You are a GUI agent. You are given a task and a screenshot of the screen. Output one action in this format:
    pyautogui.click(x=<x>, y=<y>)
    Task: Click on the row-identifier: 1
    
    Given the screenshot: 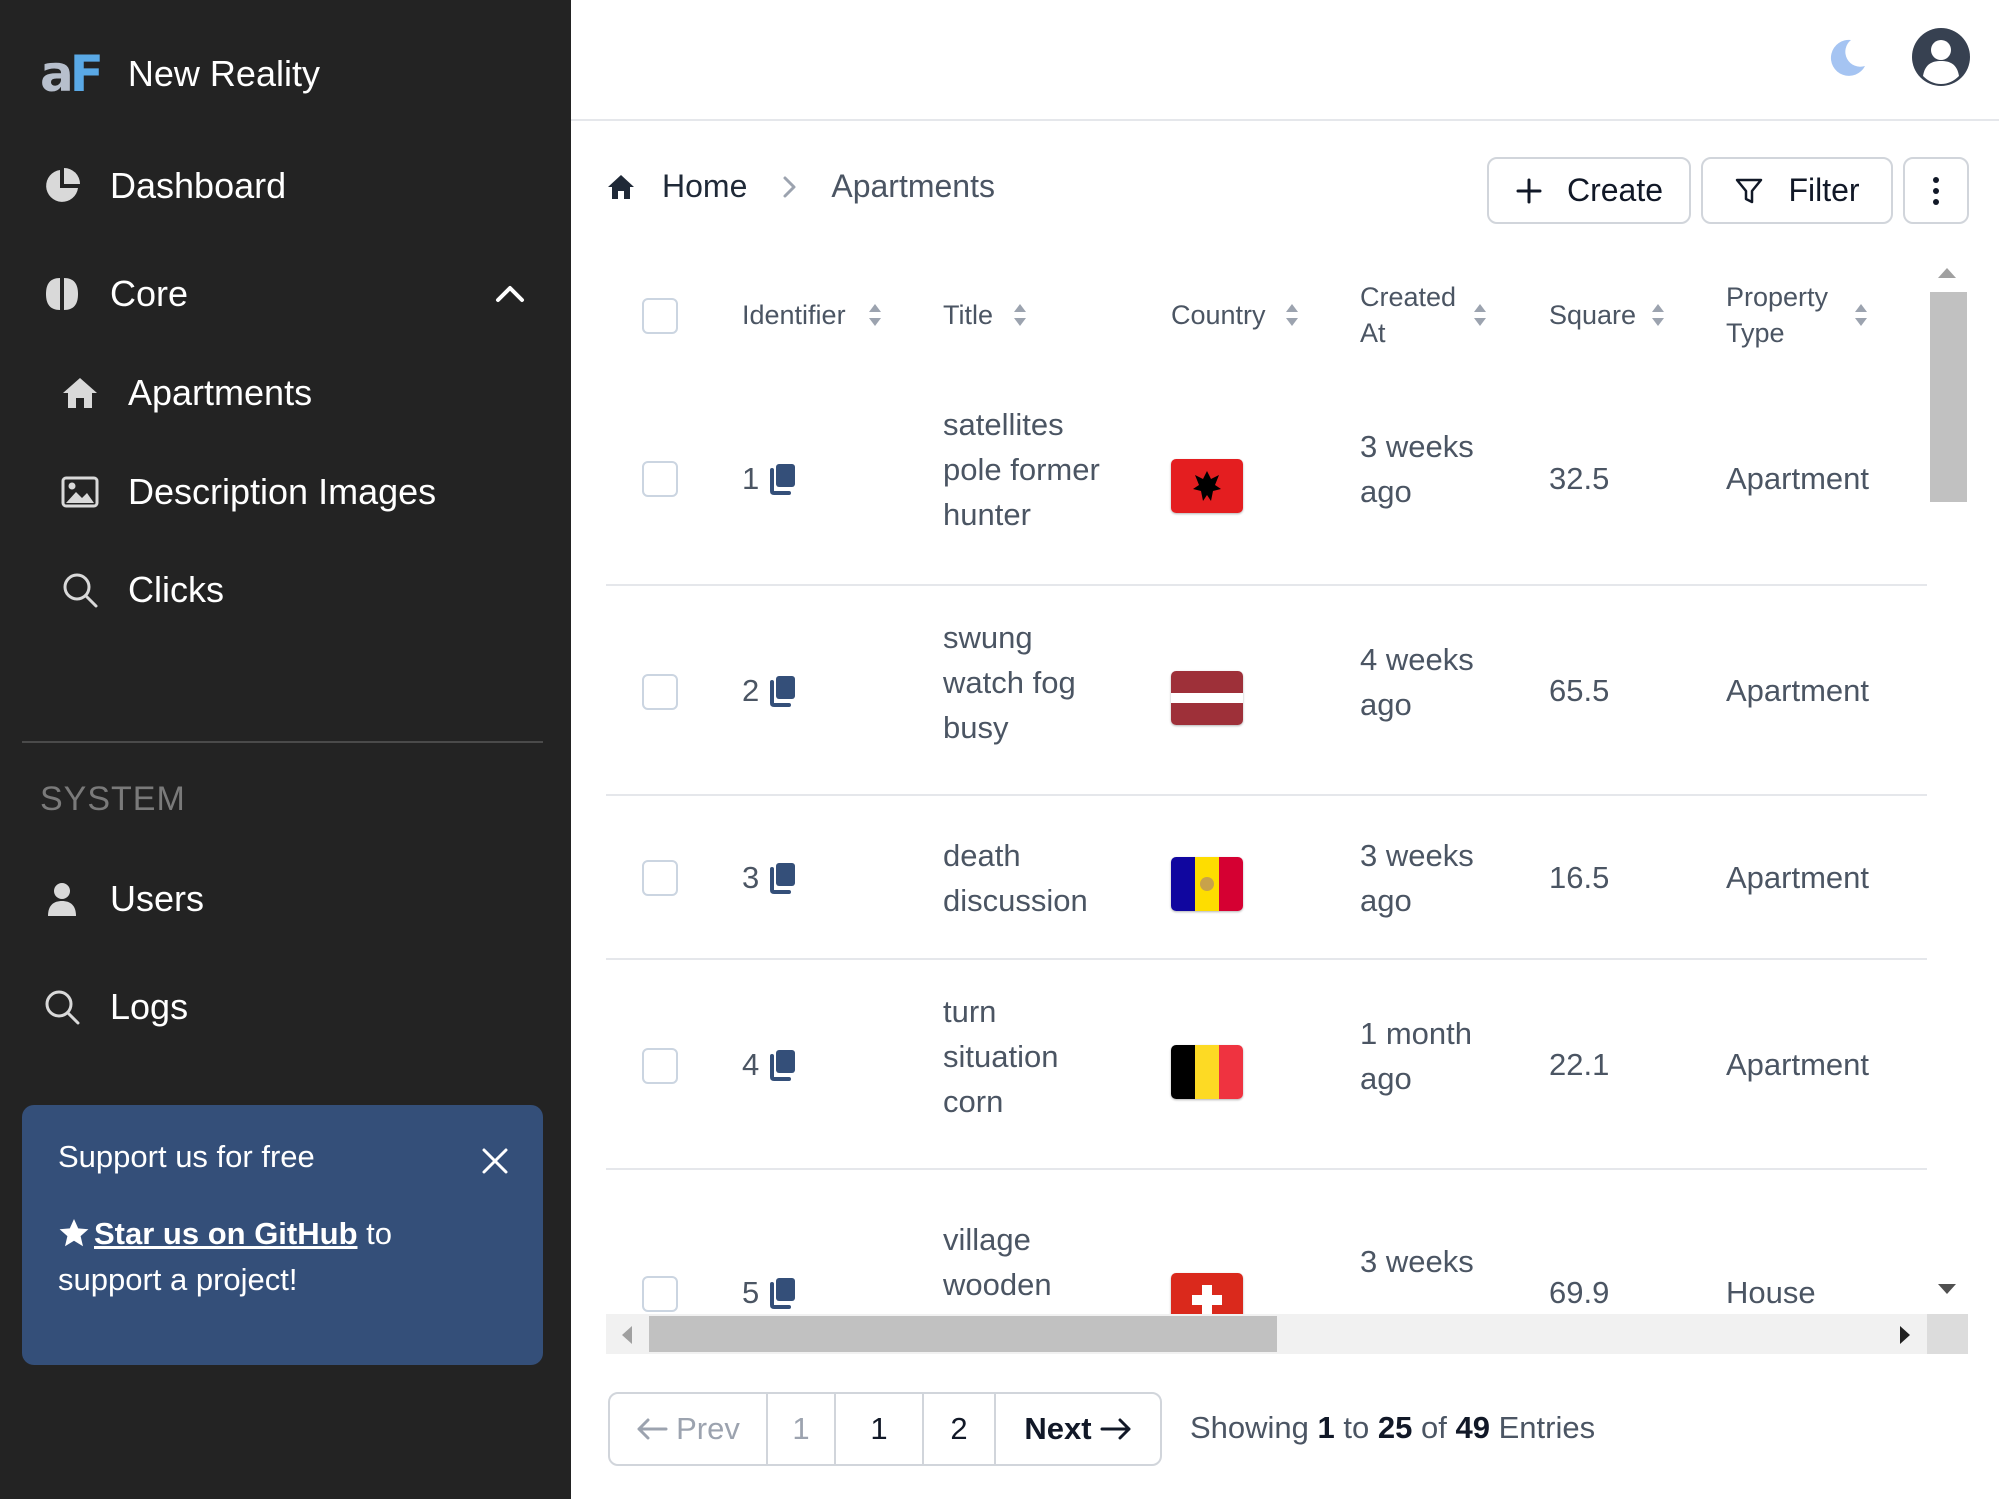 What is the action you would take?
    pyautogui.click(x=769, y=478)
    